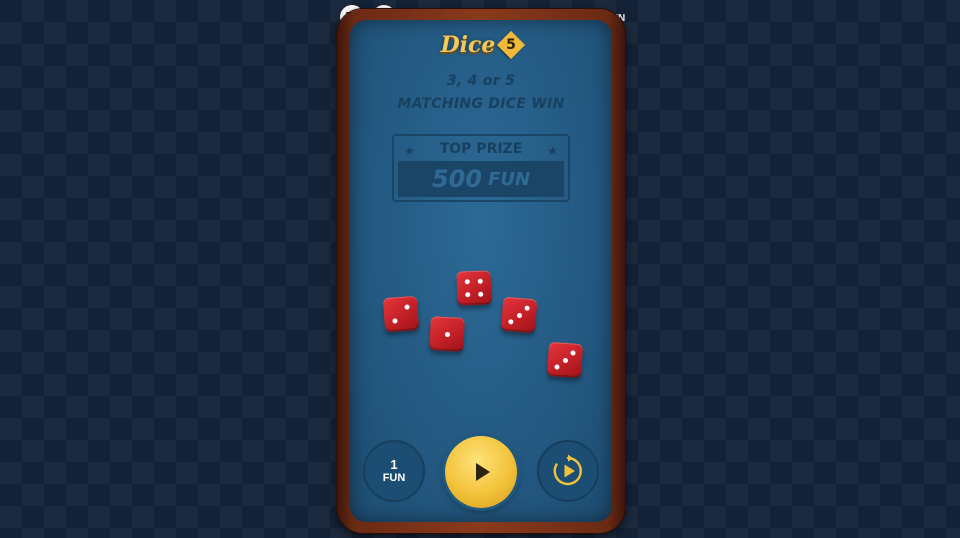 This screenshot has width=960, height=538. I want to click on play-icon, so click(483, 472).